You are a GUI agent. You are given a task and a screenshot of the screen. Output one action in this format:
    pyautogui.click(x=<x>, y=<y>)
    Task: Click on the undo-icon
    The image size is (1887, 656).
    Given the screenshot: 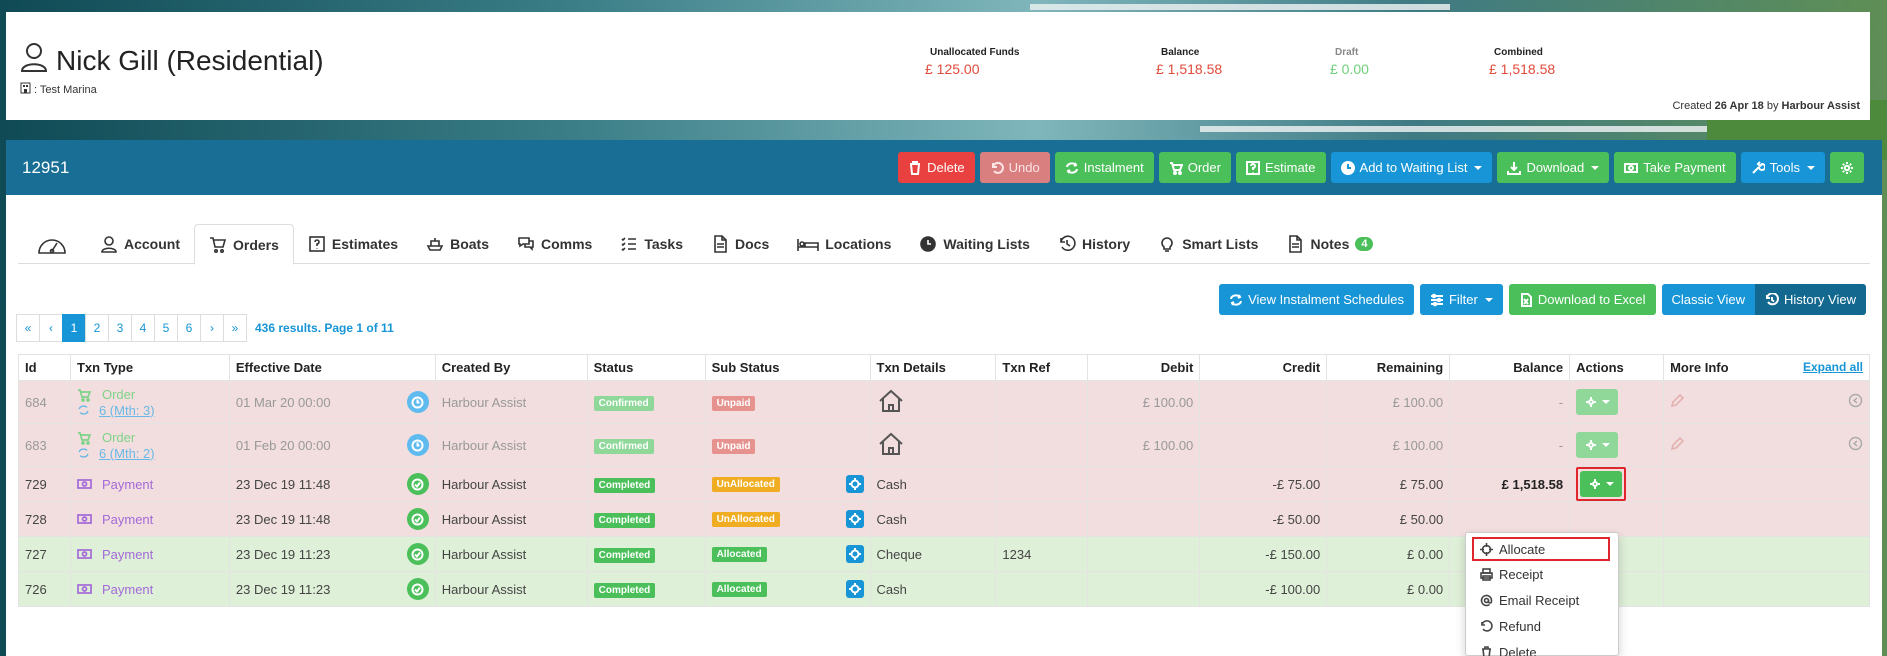 What is the action you would take?
    pyautogui.click(x=1487, y=625)
    